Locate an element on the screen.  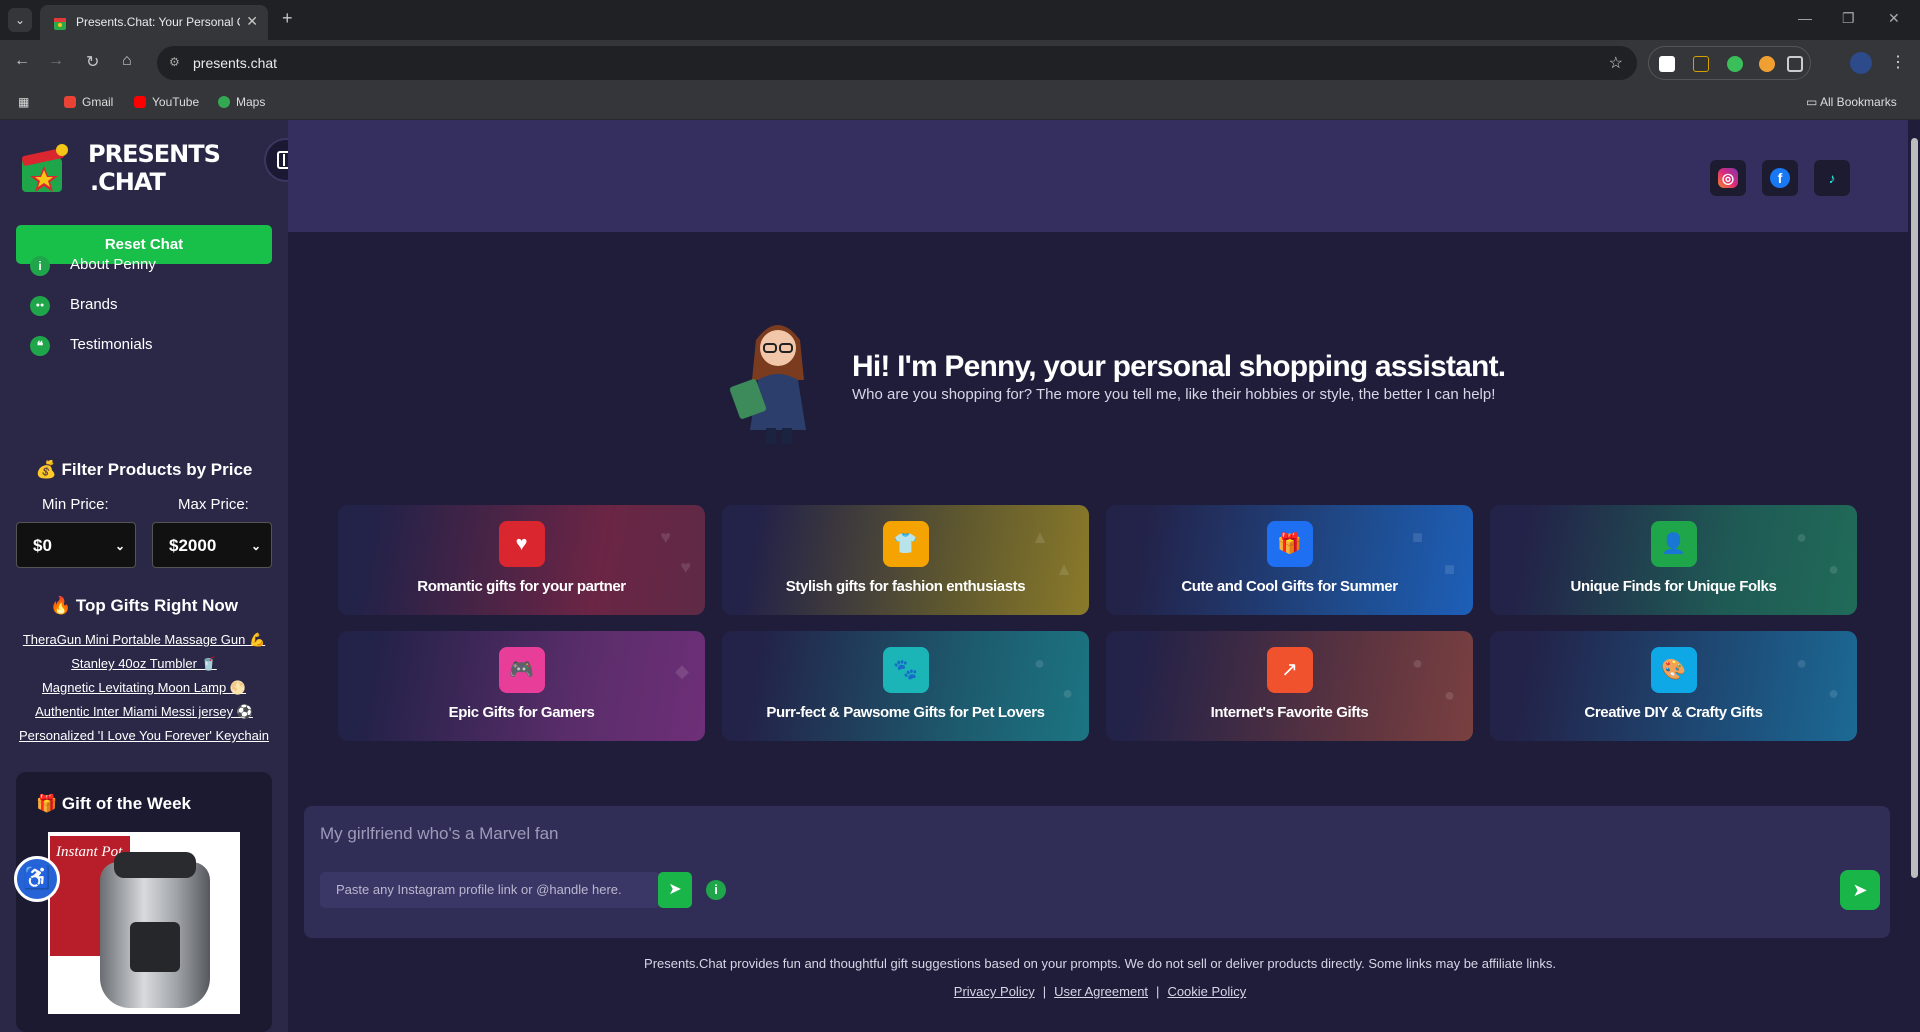
site-favicon-icon is located at coordinates (60, 24).